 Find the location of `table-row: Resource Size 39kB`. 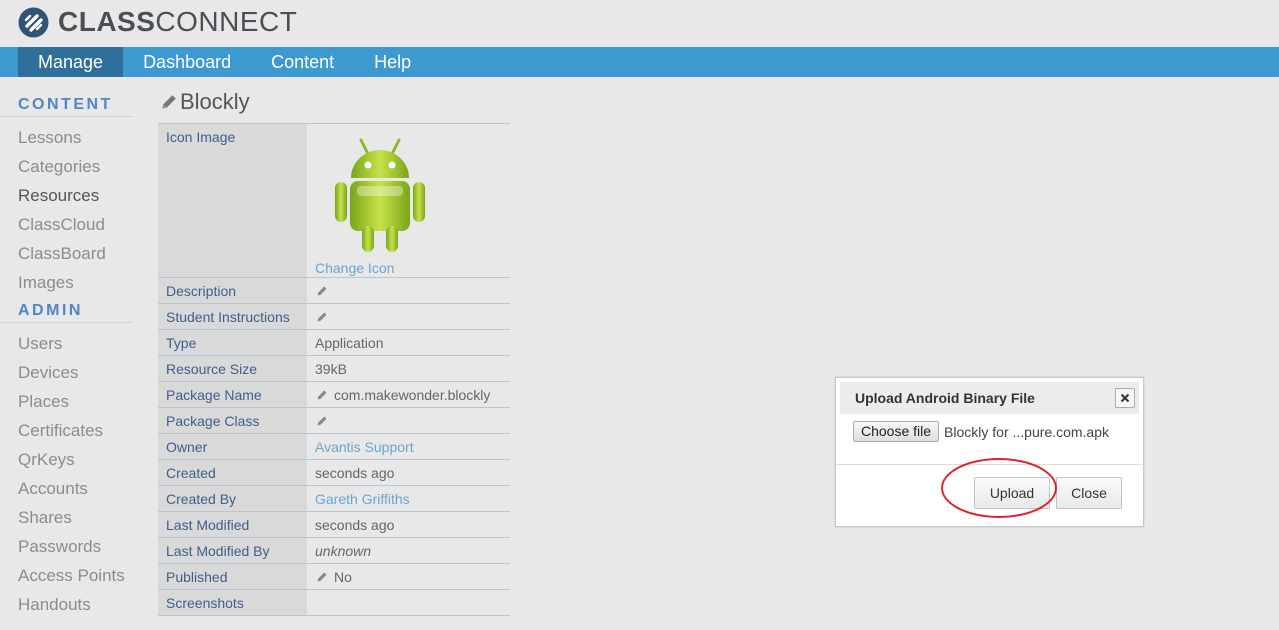

table-row: Resource Size 39kB is located at coordinates (334, 368).